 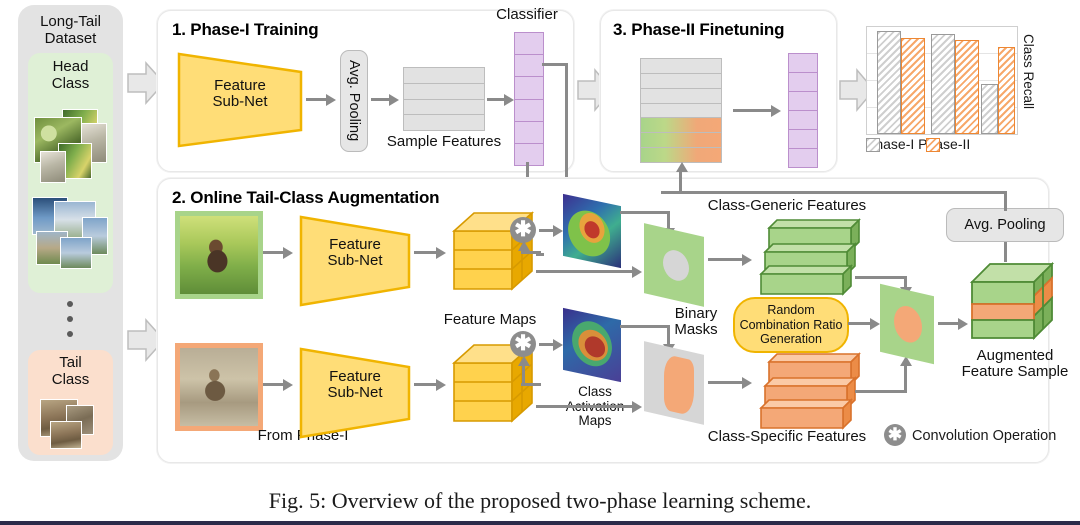 I want to click on phase1-classifier, so click(x=529, y=99).